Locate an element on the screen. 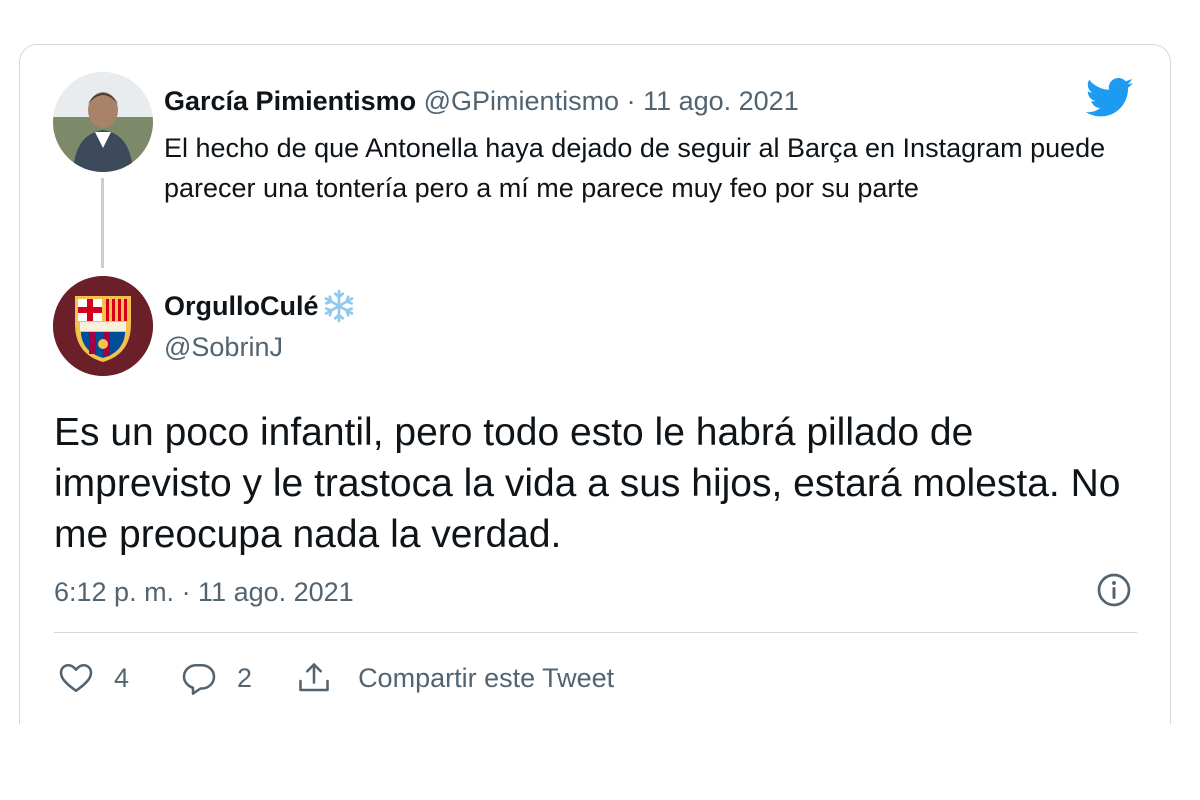  share-tweet-button: Compartir este Tweet is located at coordinates (455, 678).